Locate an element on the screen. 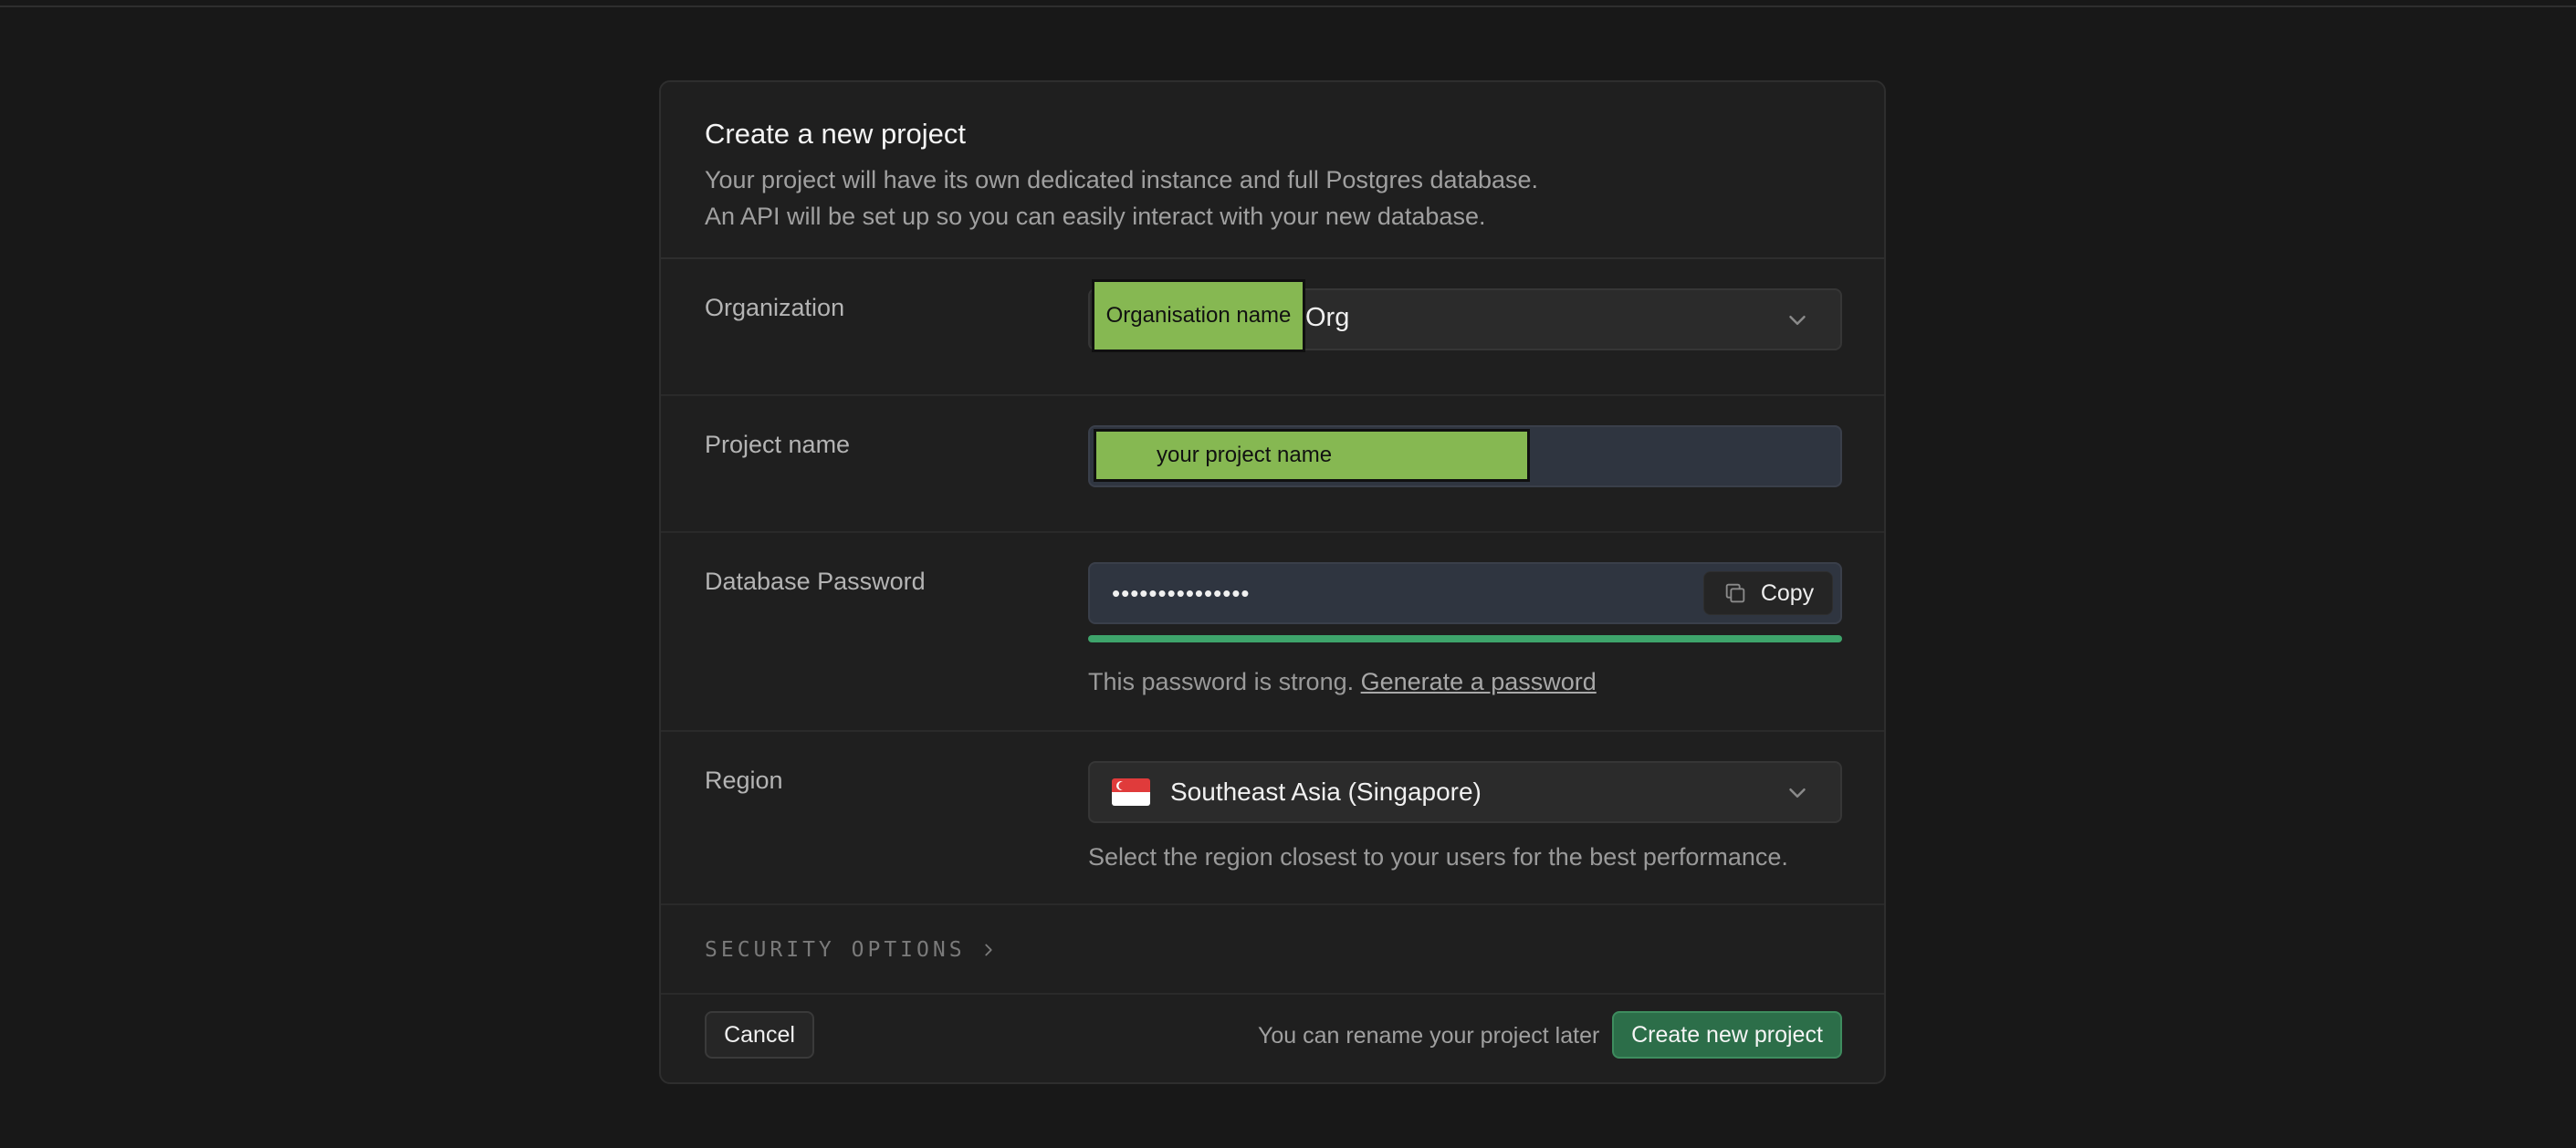  copy-button-label: Copy is located at coordinates (1788, 592).